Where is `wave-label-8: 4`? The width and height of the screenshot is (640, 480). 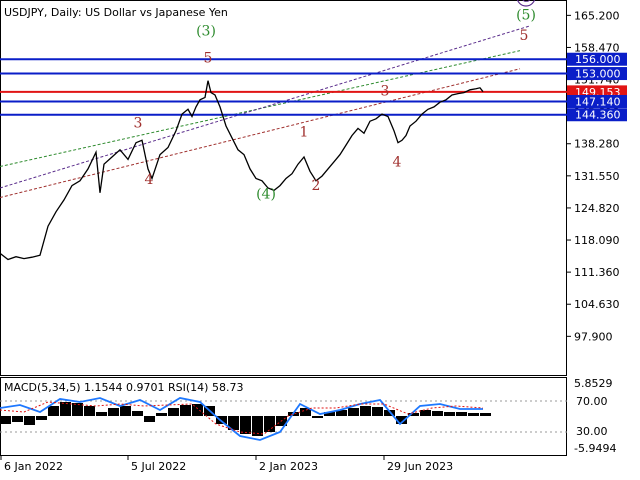 wave-label-8: 4 is located at coordinates (397, 163).